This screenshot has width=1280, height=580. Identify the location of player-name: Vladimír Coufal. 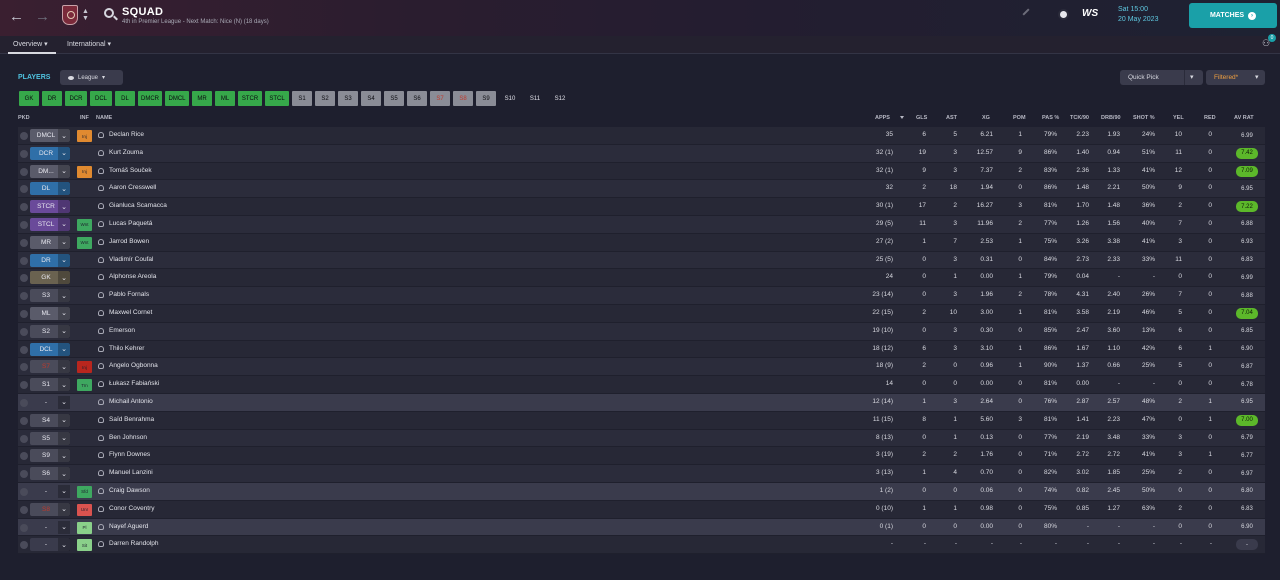
(131, 259).